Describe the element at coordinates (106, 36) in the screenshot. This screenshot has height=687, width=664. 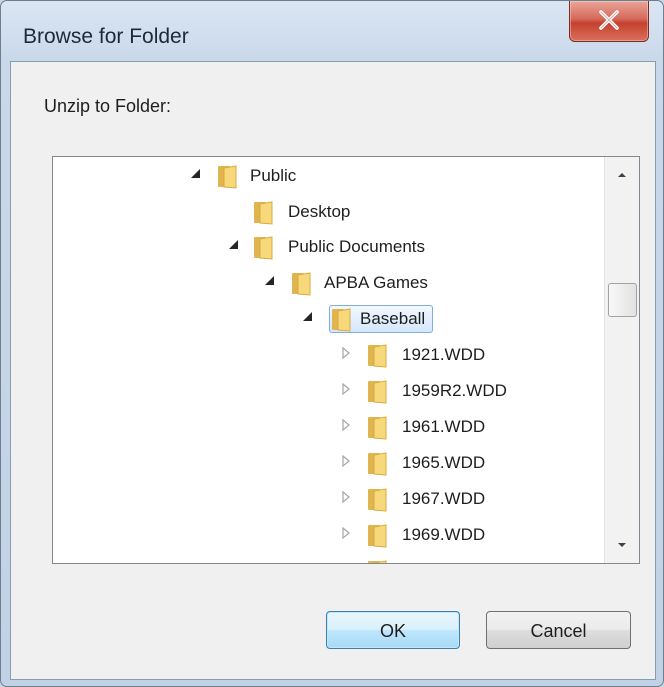
I see `window-title: Browse for Folder` at that location.